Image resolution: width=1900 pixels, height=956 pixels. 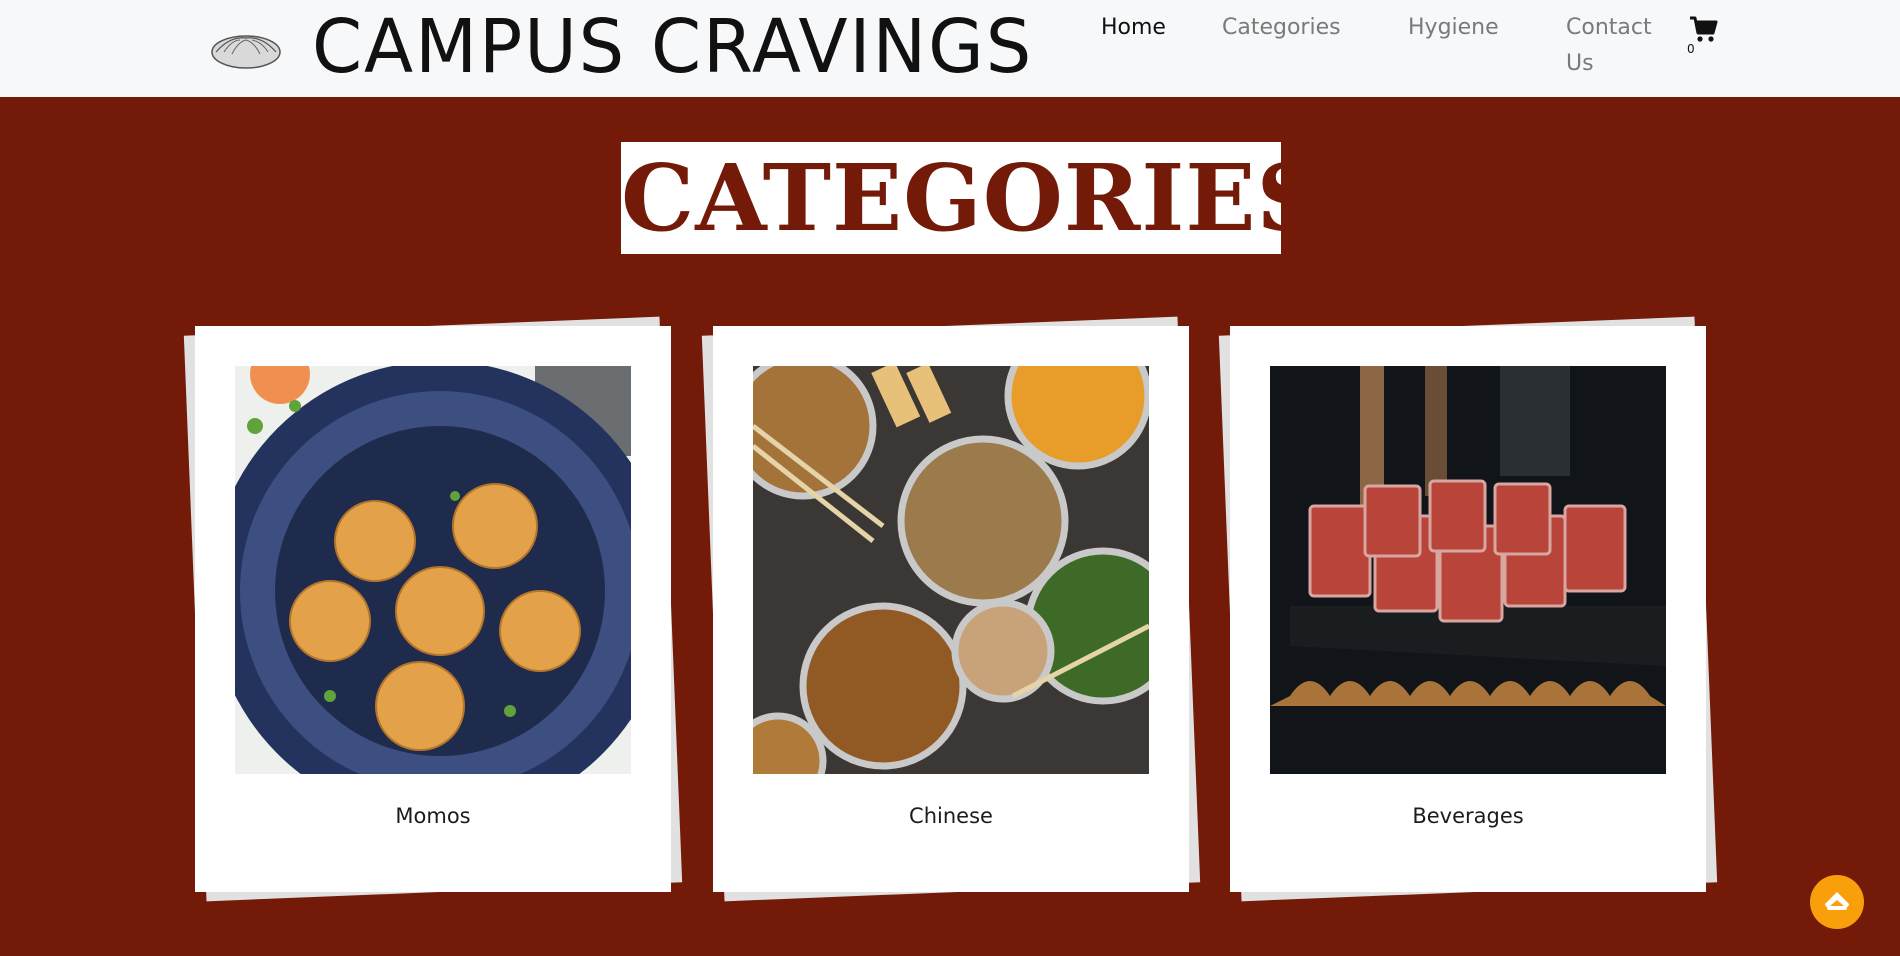 I want to click on beverages-photo, so click(x=1468, y=570).